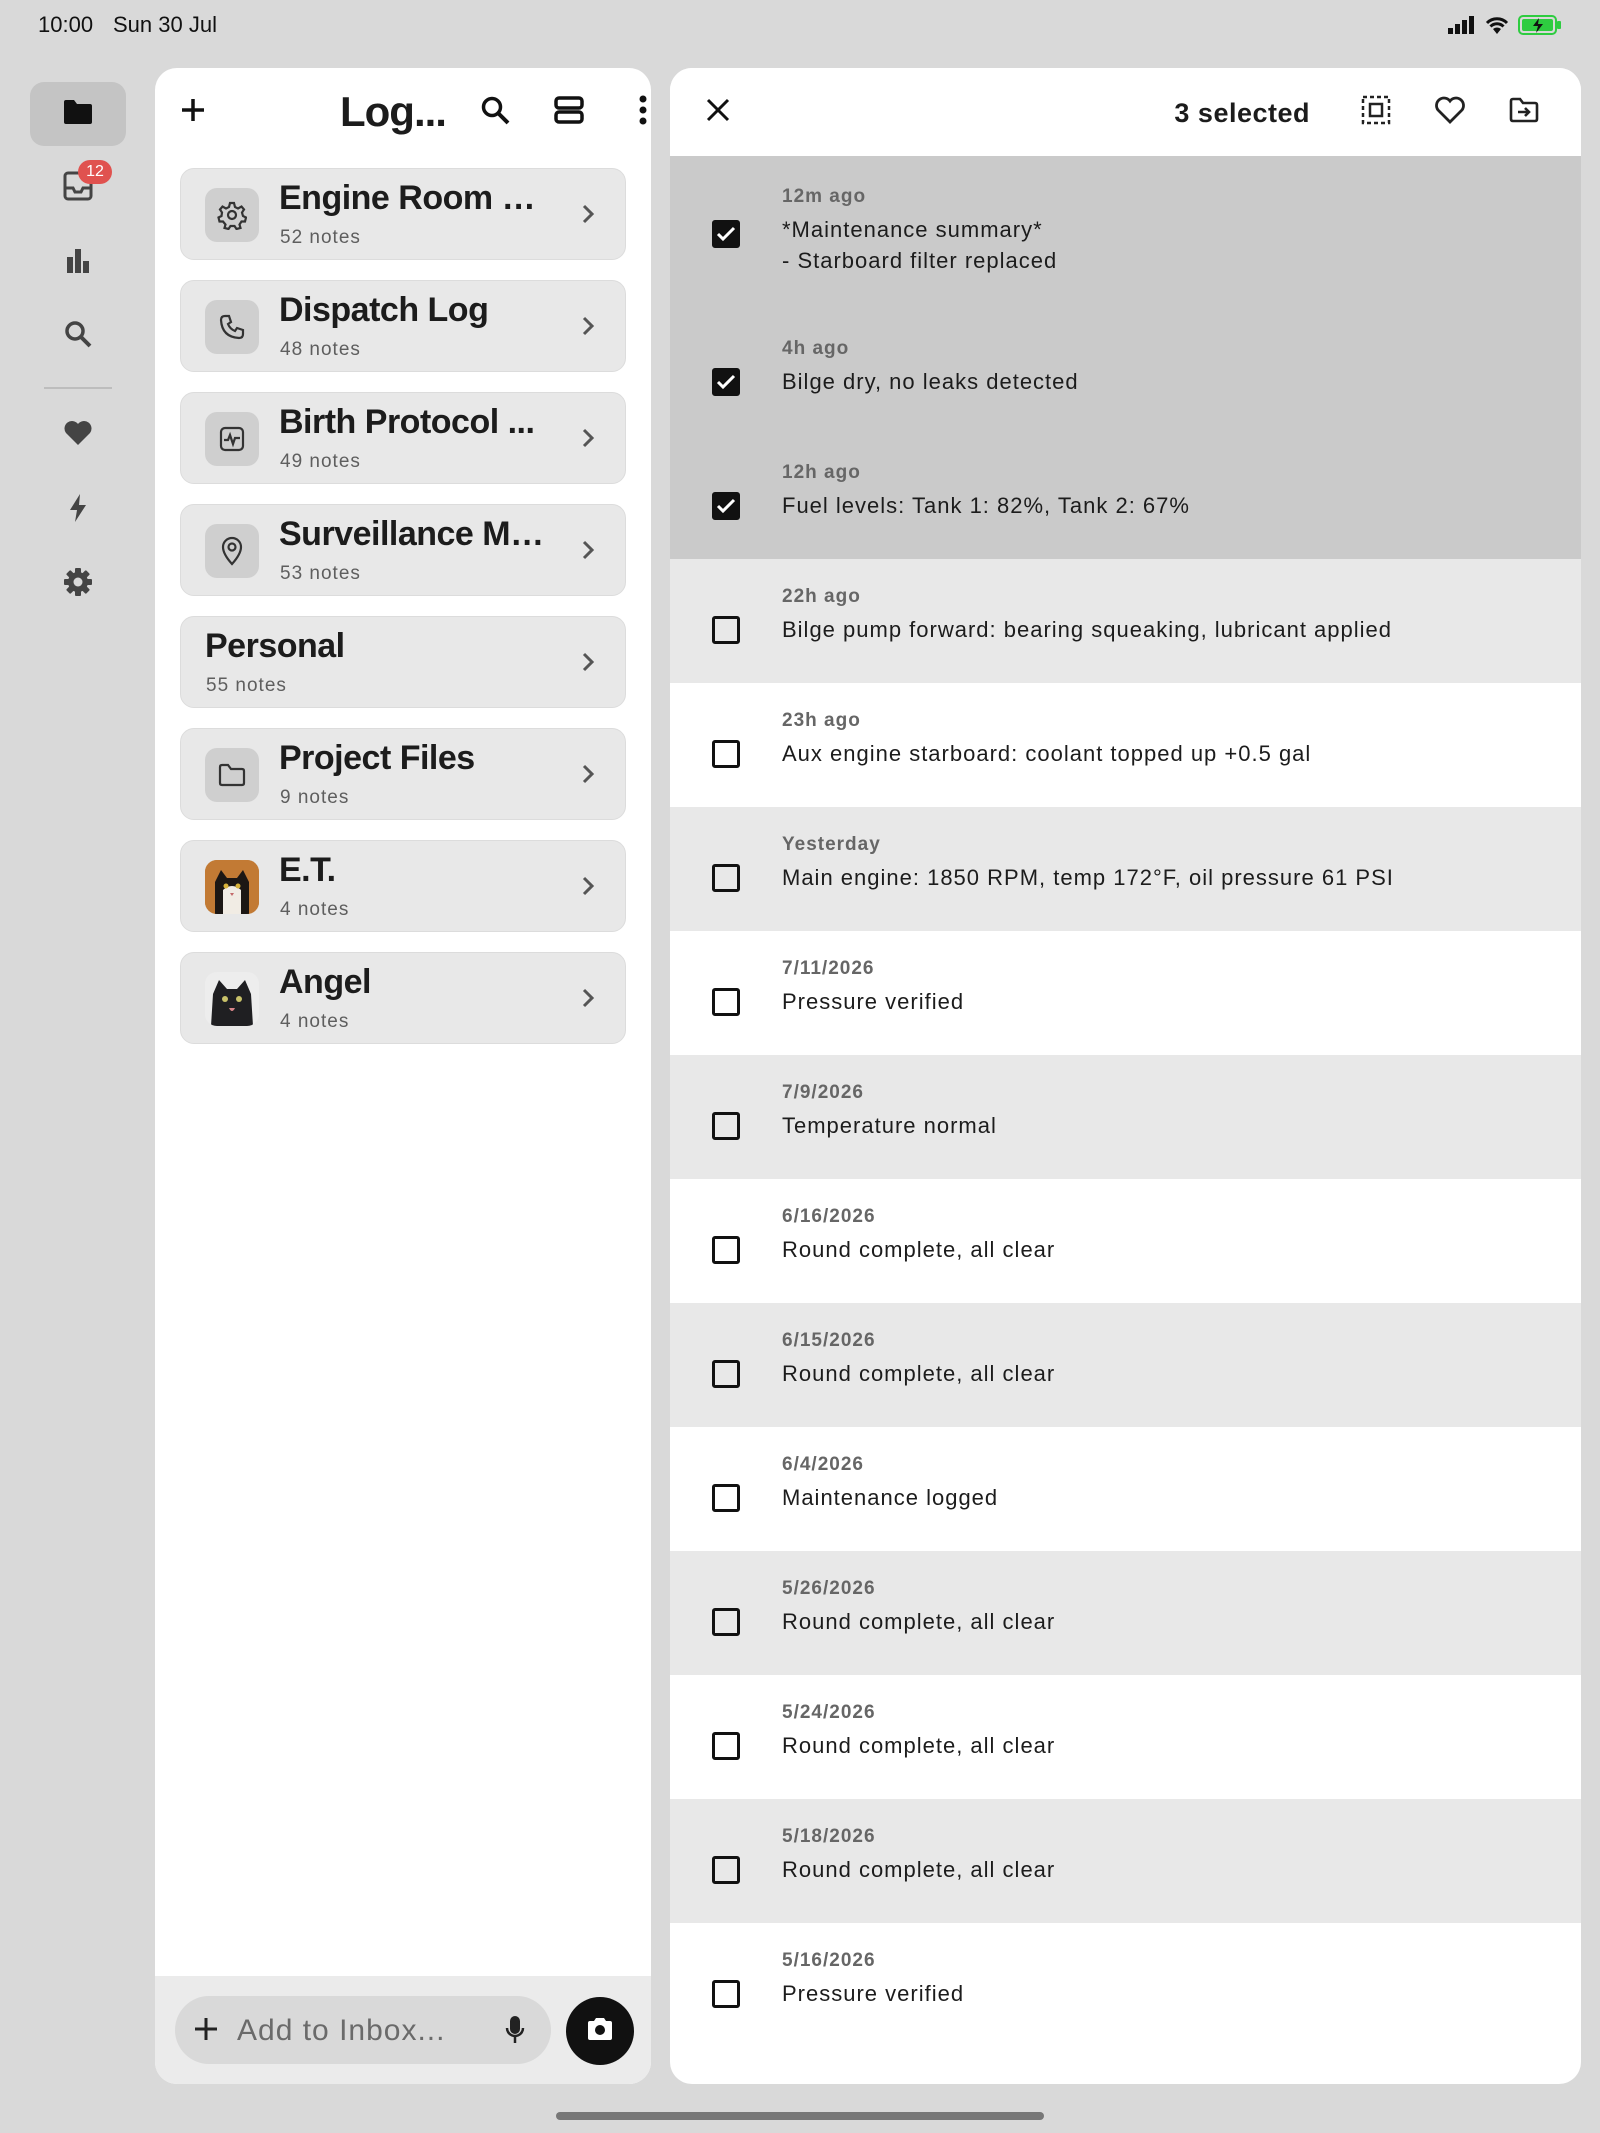  I want to click on checkmark-icon, so click(726, 234).